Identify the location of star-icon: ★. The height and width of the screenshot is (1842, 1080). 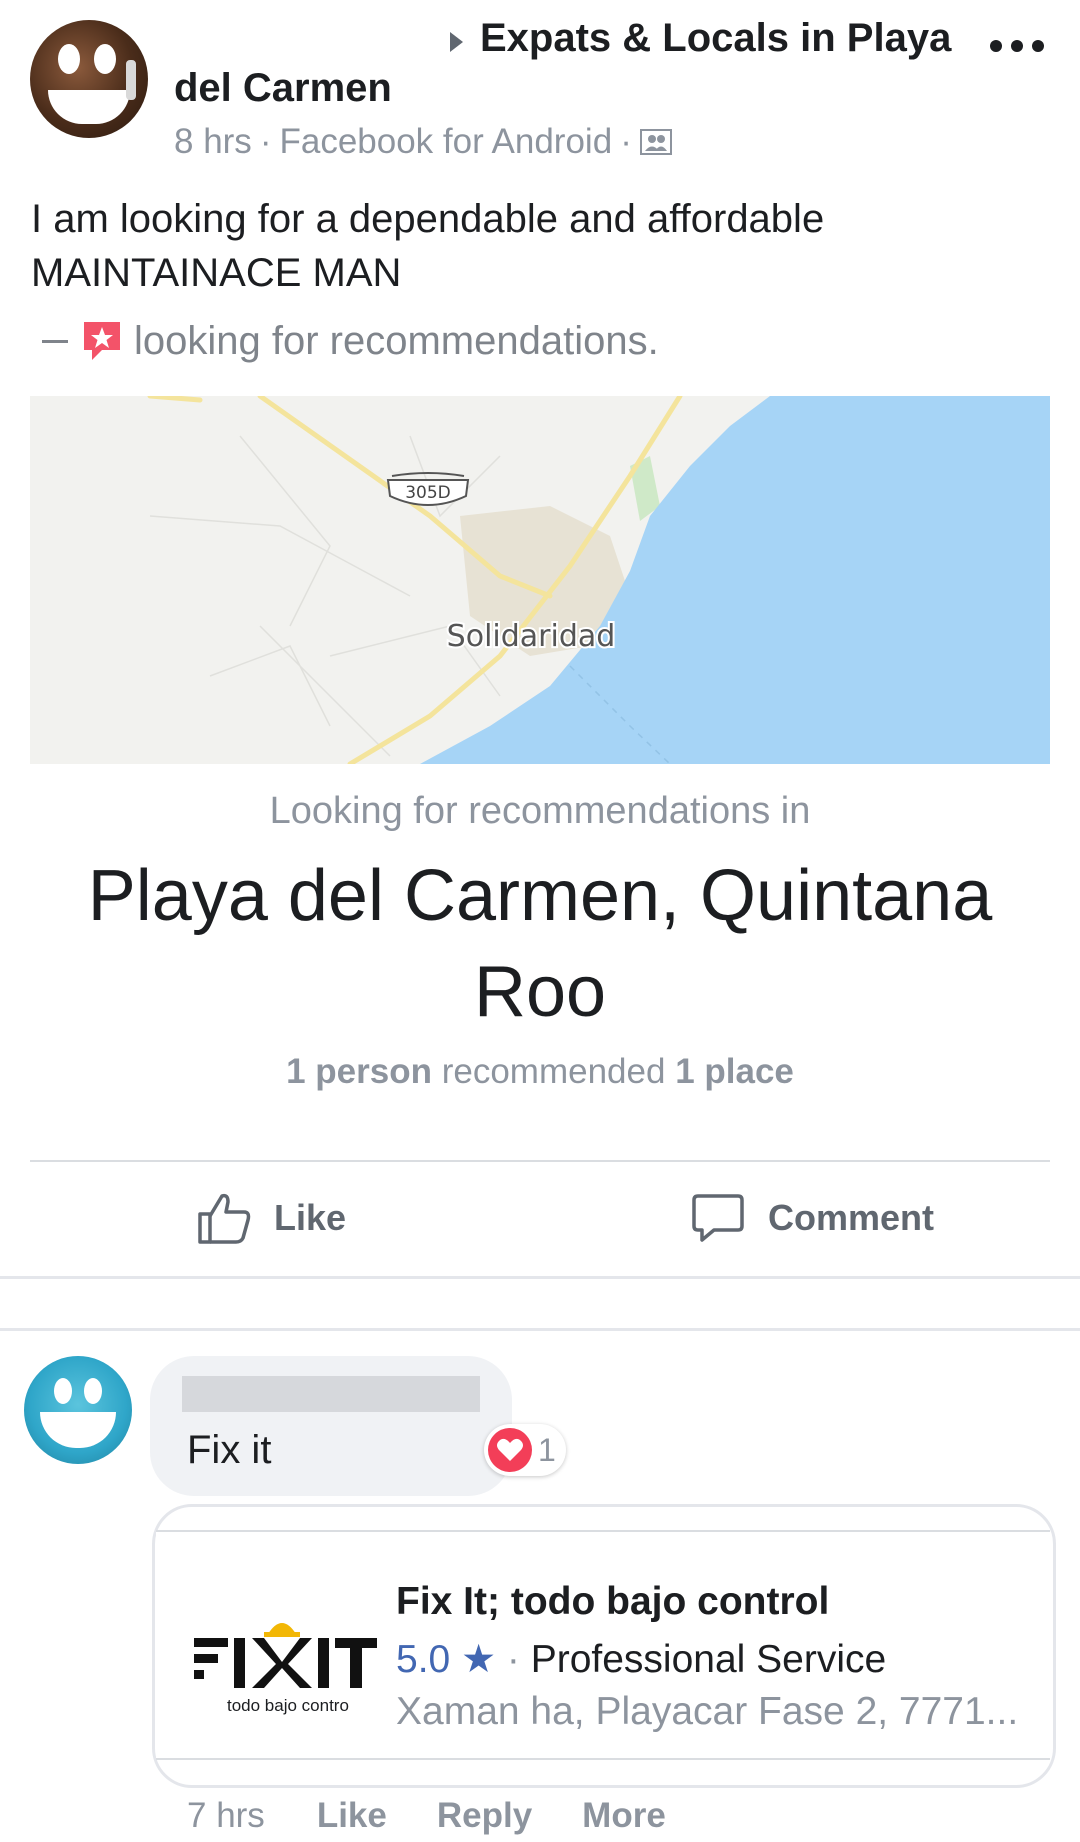
(479, 1659).